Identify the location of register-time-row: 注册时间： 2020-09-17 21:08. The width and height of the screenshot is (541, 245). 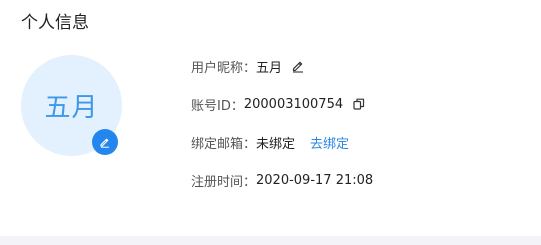
(282, 180).